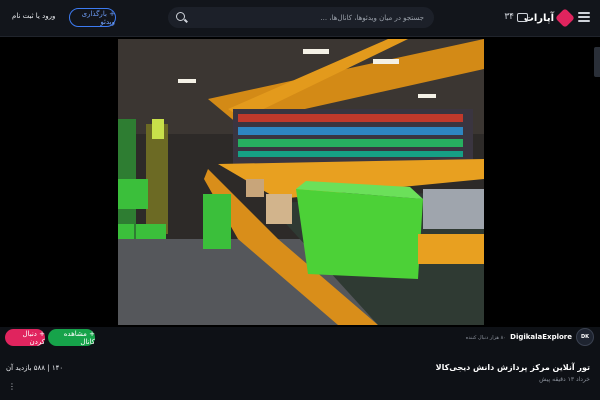  What do you see at coordinates (25, 337) in the screenshot?
I see `follow-button: + دنبال کردن` at bounding box center [25, 337].